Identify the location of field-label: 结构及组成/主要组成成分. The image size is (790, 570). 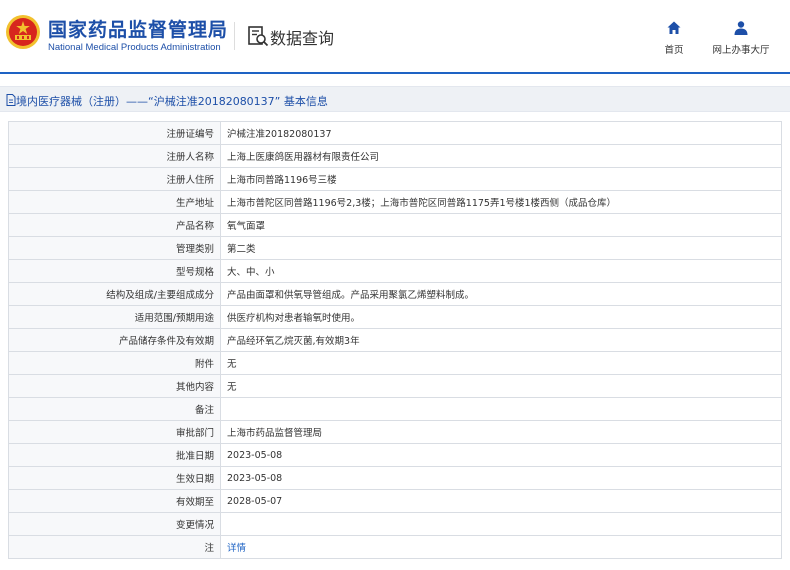
(114, 294).